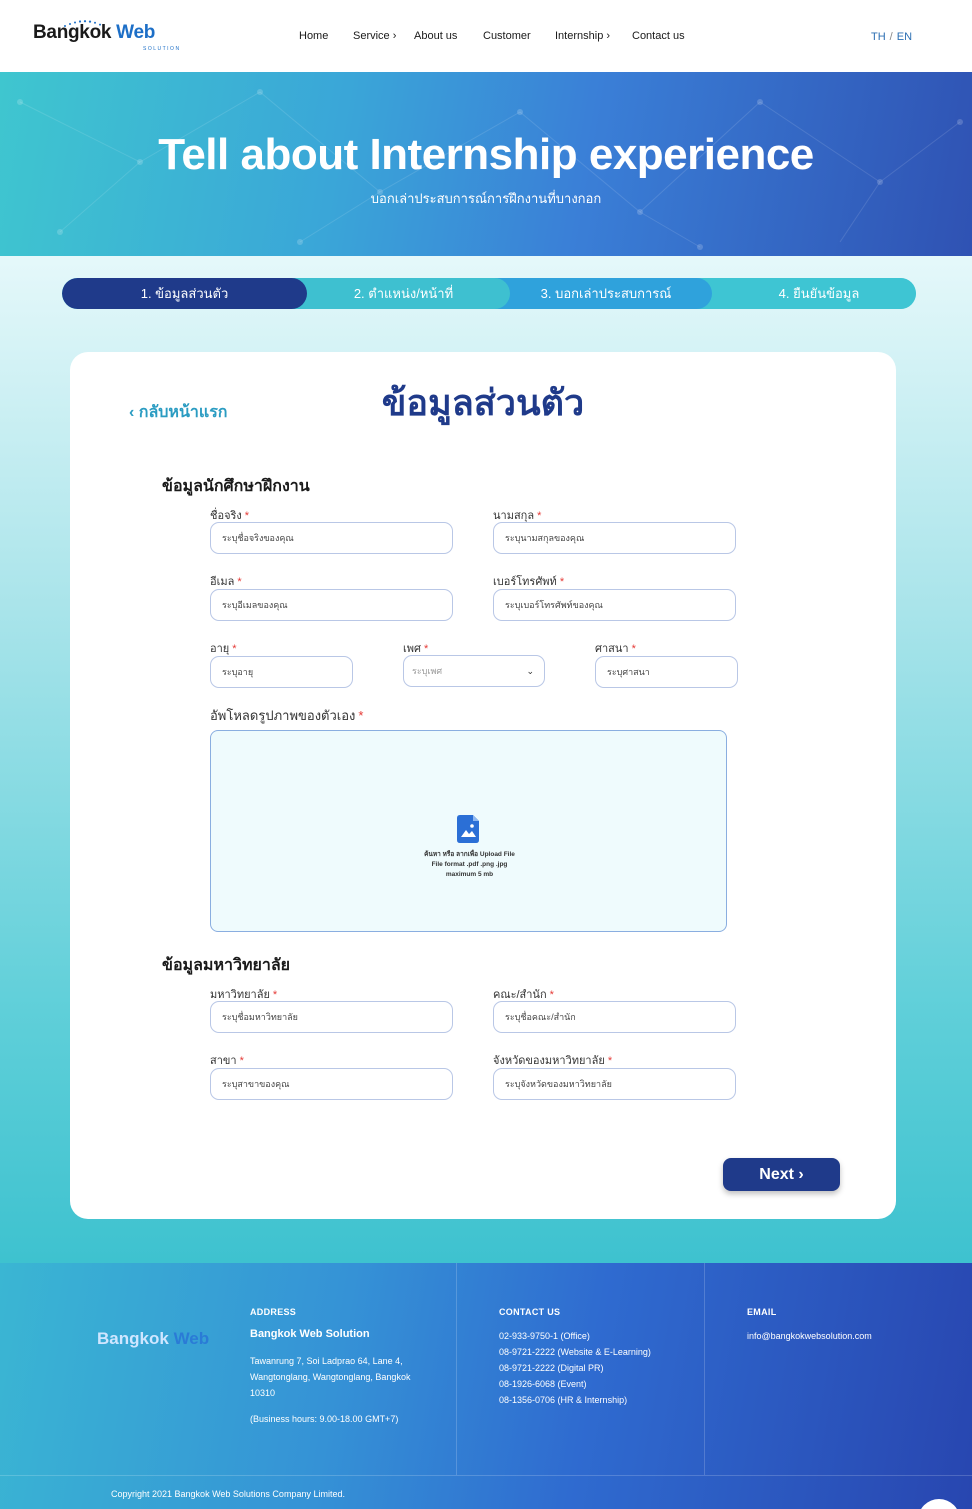 The width and height of the screenshot is (972, 1509). Describe the element at coordinates (582, 36) in the screenshot. I see `nav-internship: Internship ›` at that location.